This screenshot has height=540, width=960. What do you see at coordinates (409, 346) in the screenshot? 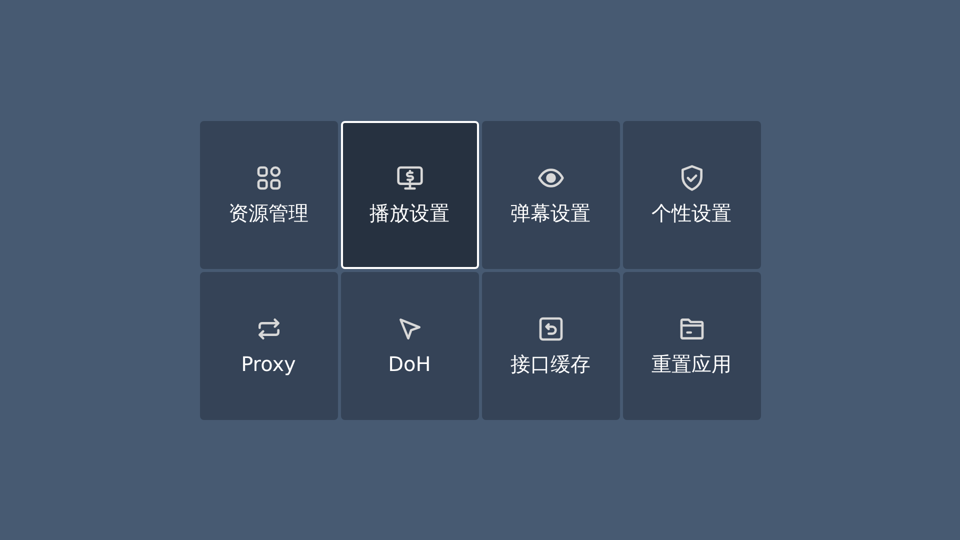
I see `settings-tile: DoH` at bounding box center [409, 346].